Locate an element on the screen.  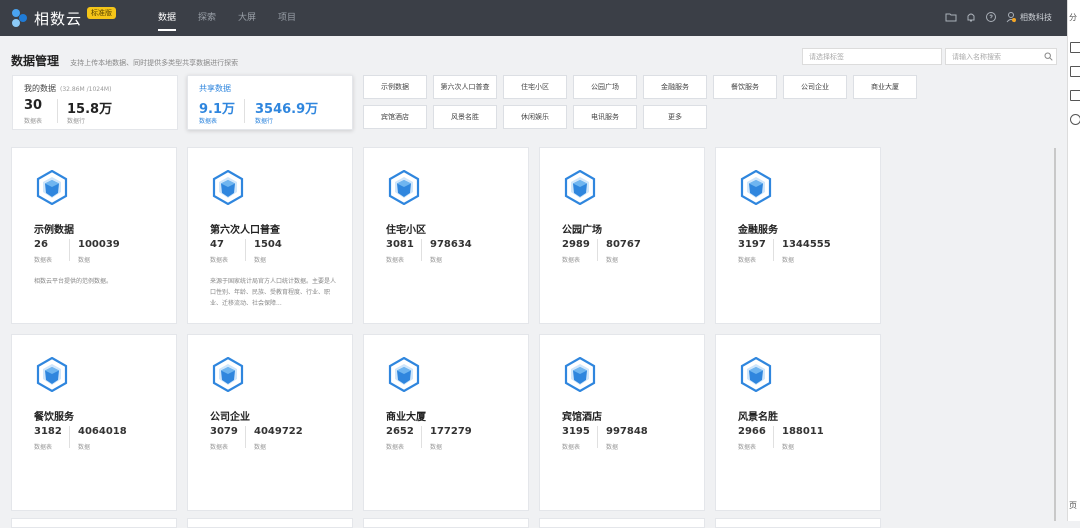
filter-census: 第六次人口普查 is located at coordinates (465, 87).